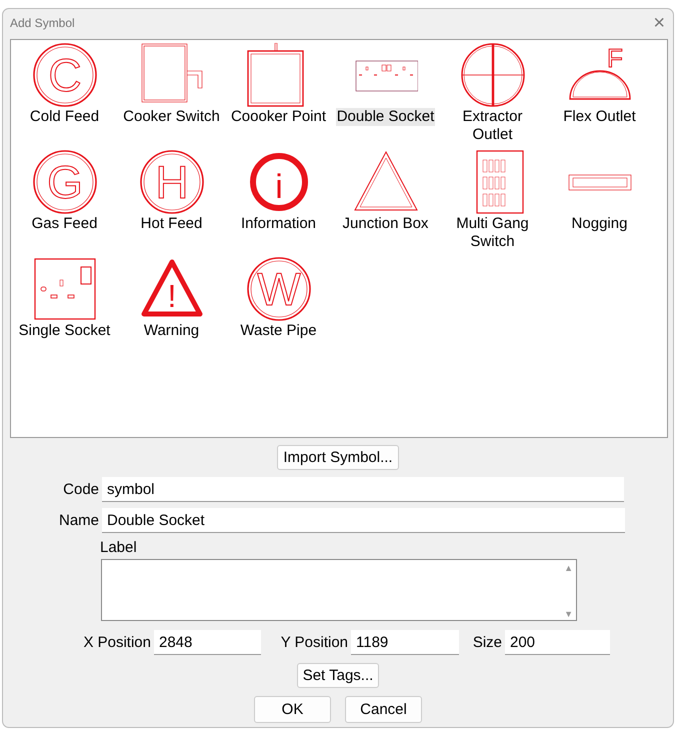  I want to click on input-field: 1189, so click(405, 642).